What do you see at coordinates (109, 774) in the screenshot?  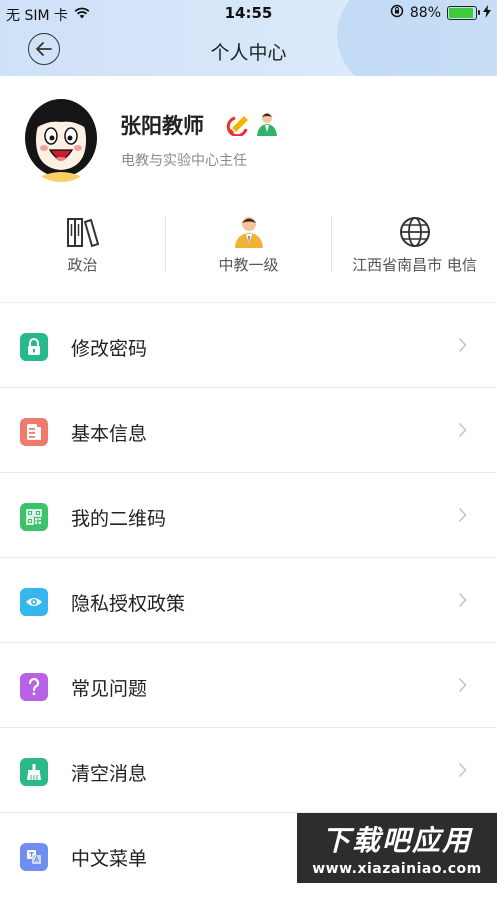 I see `menu-item-label: 清空消息` at bounding box center [109, 774].